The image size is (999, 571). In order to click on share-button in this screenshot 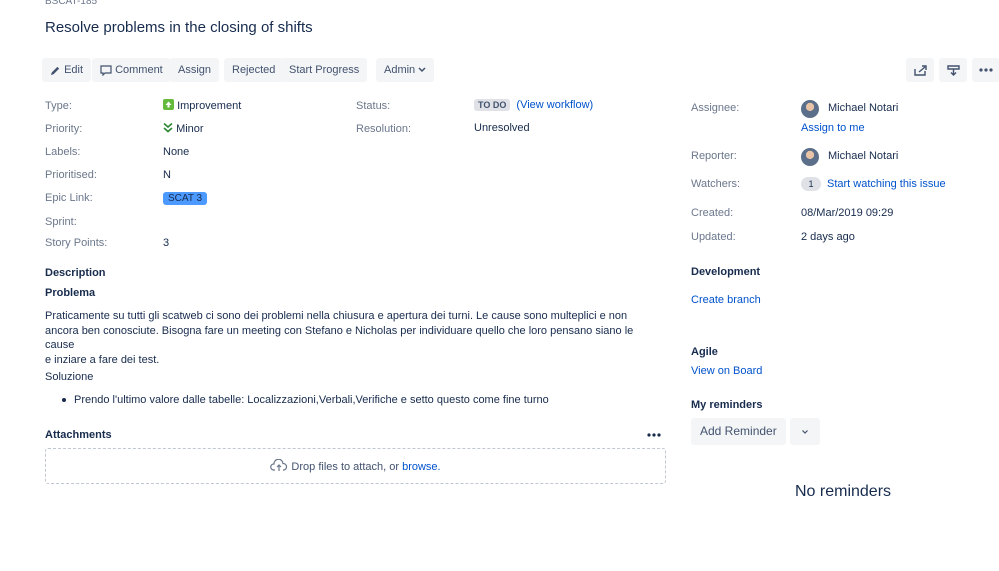, I will do `click(920, 70)`.